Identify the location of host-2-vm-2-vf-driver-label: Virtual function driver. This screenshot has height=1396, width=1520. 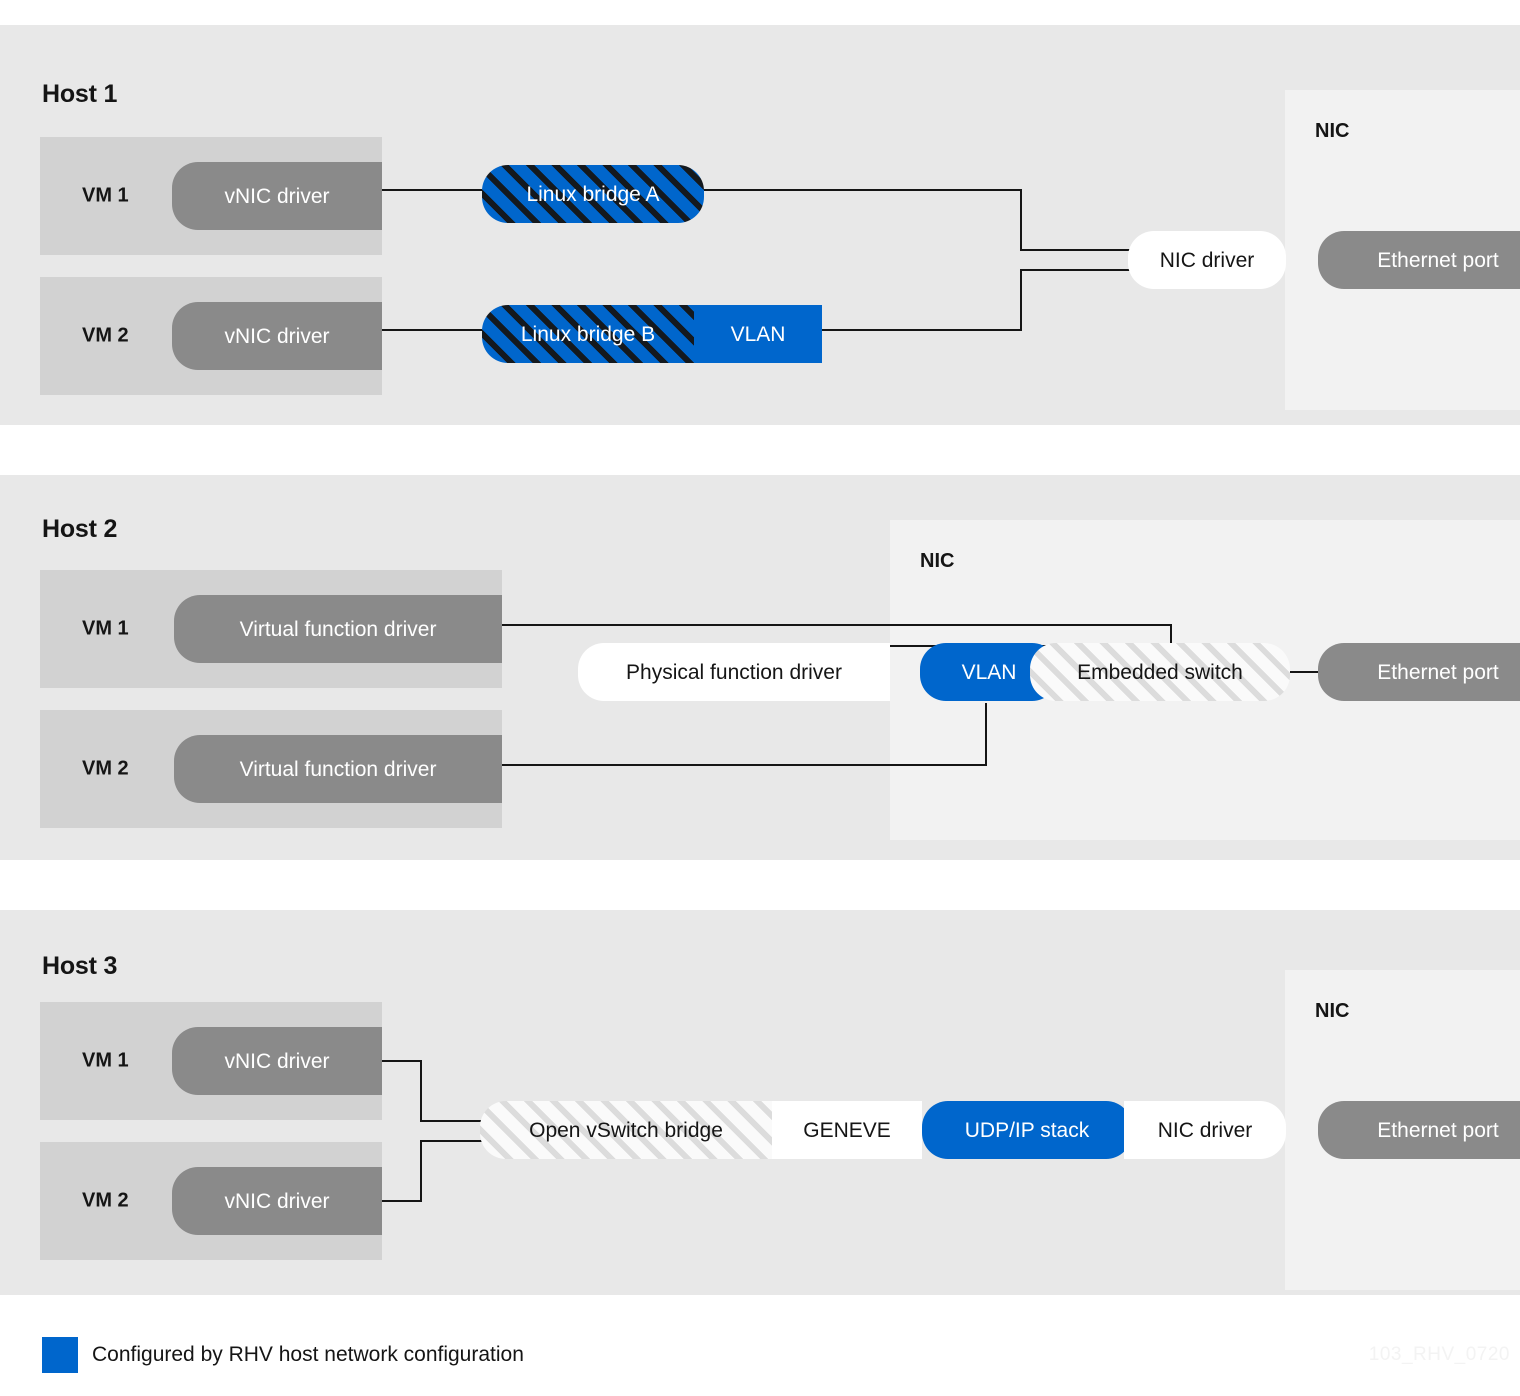
(338, 769).